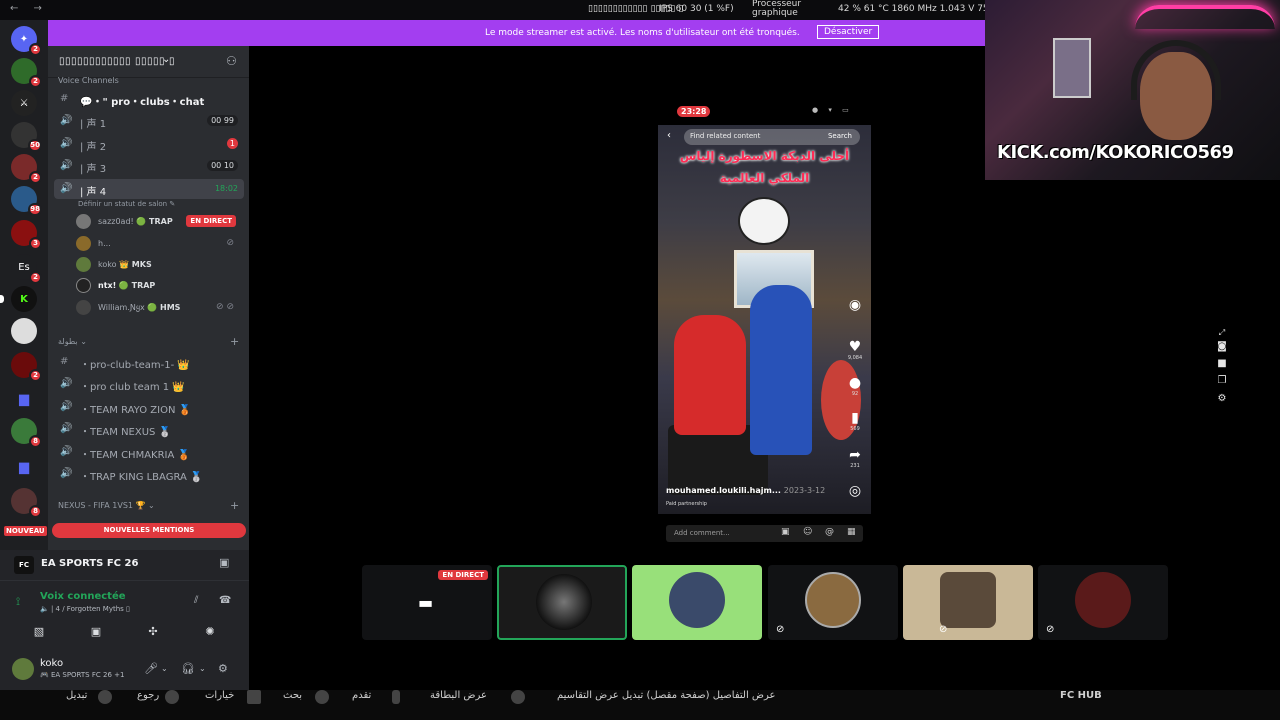 The image size is (1280, 720). Describe the element at coordinates (225, 600) in the screenshot. I see `disconnect-icon: ☎` at that location.